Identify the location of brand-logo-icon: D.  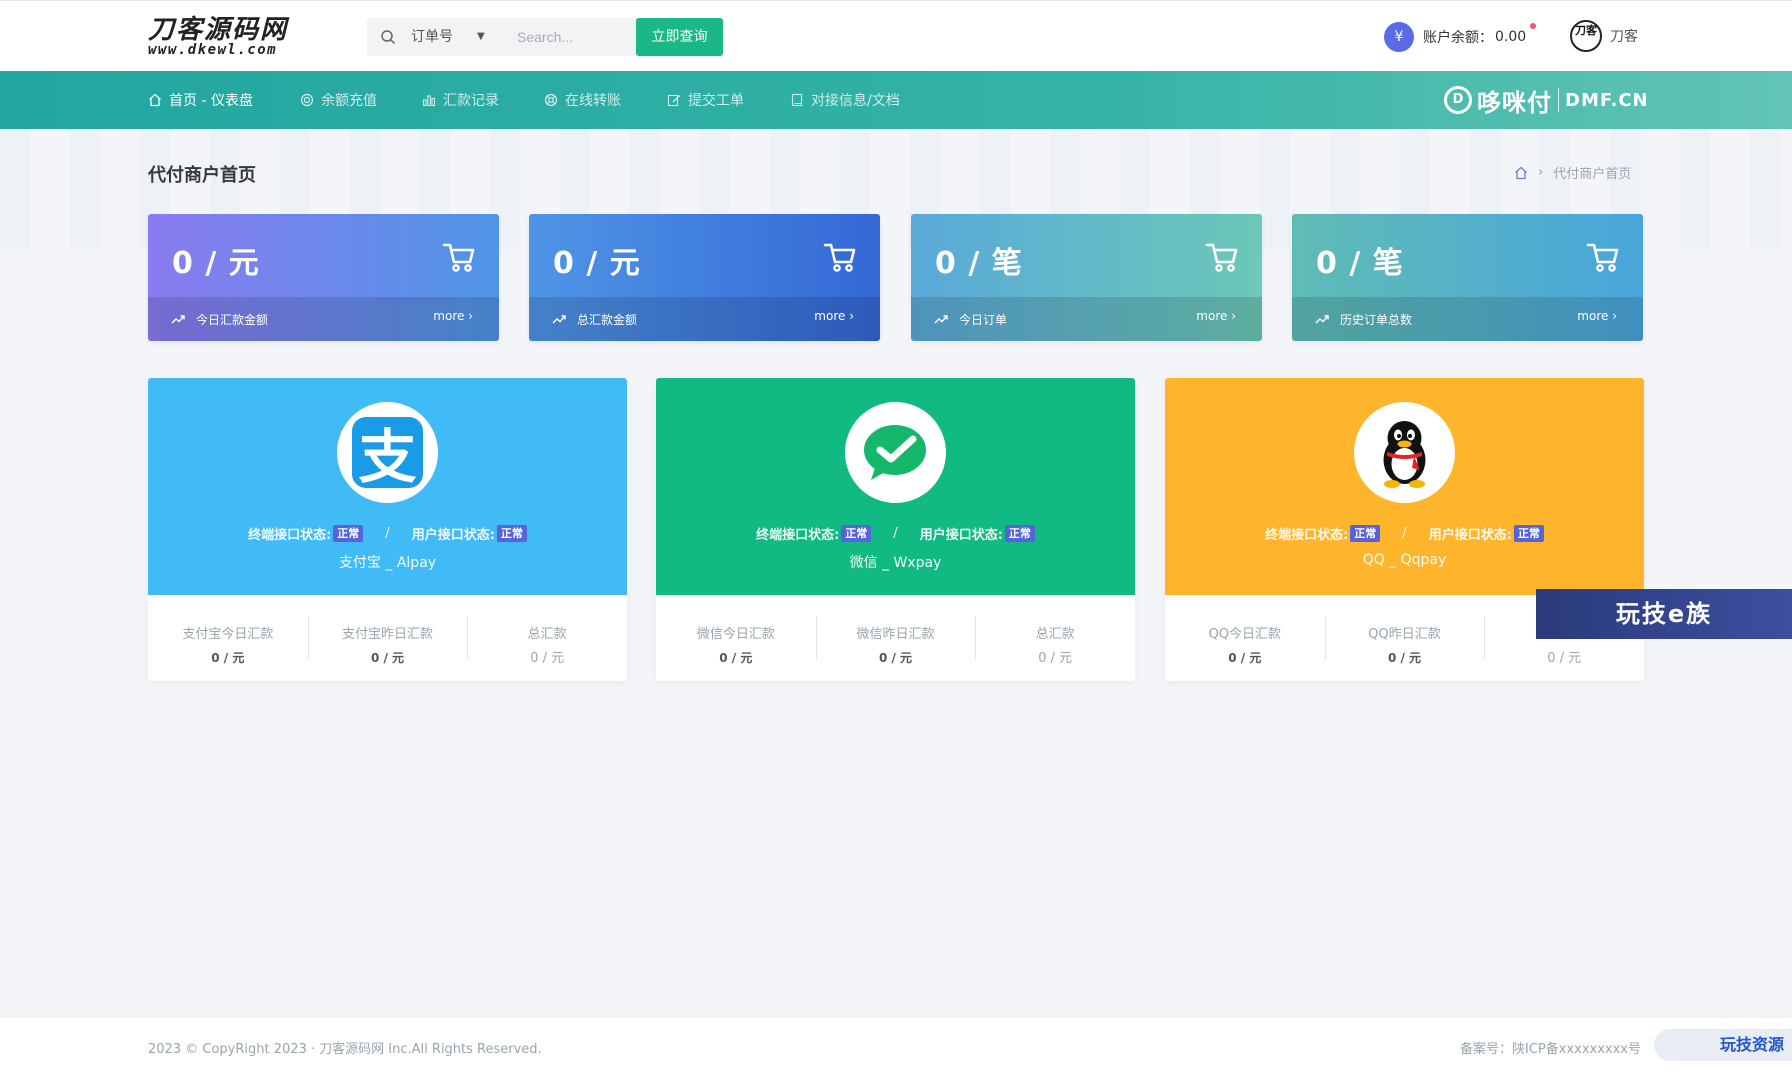
(1458, 100).